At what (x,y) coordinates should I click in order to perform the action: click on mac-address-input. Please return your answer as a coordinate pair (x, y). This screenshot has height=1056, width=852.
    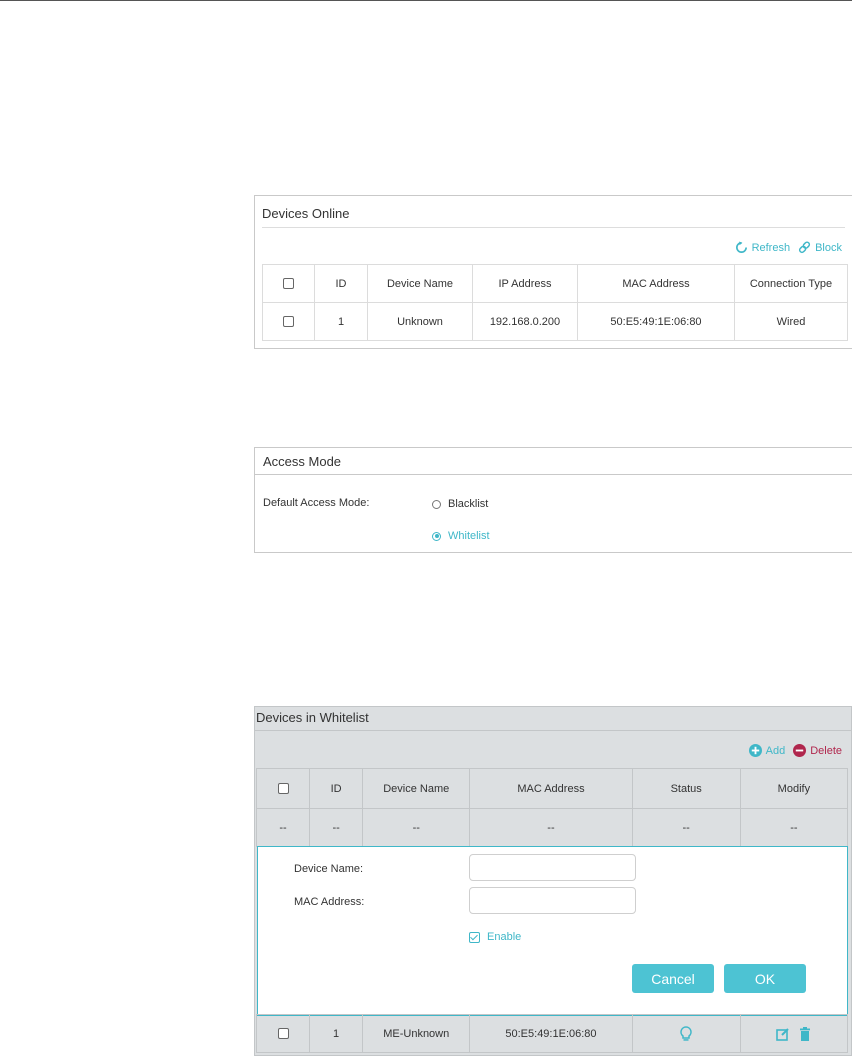
    Looking at the image, I should click on (552, 900).